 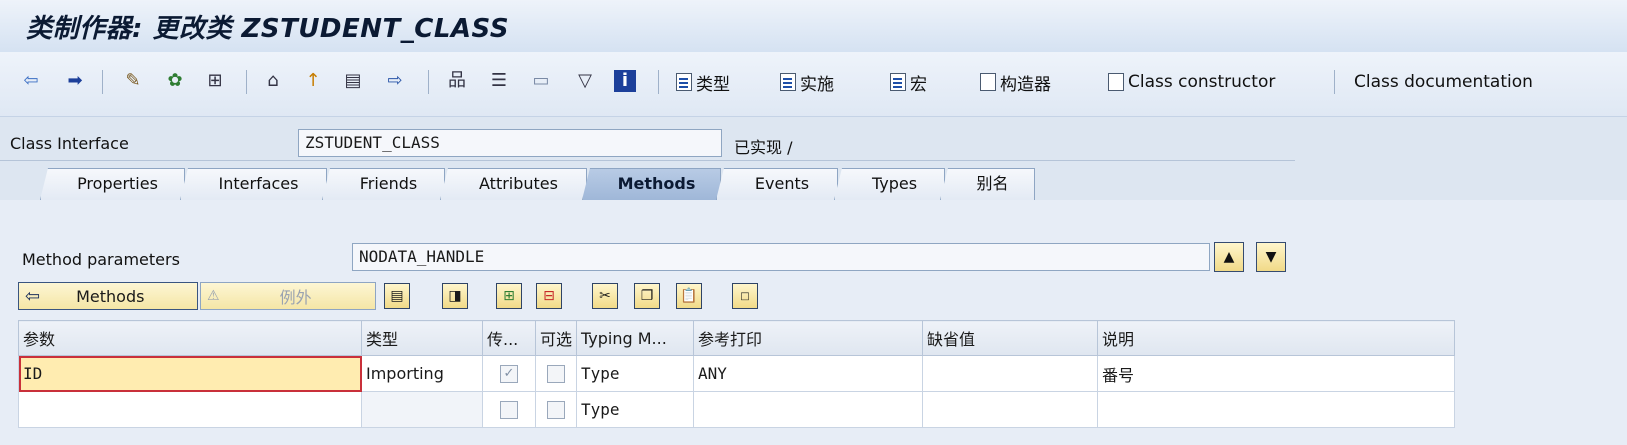 I want to click on delete-row-icon: ⊟, so click(x=549, y=296).